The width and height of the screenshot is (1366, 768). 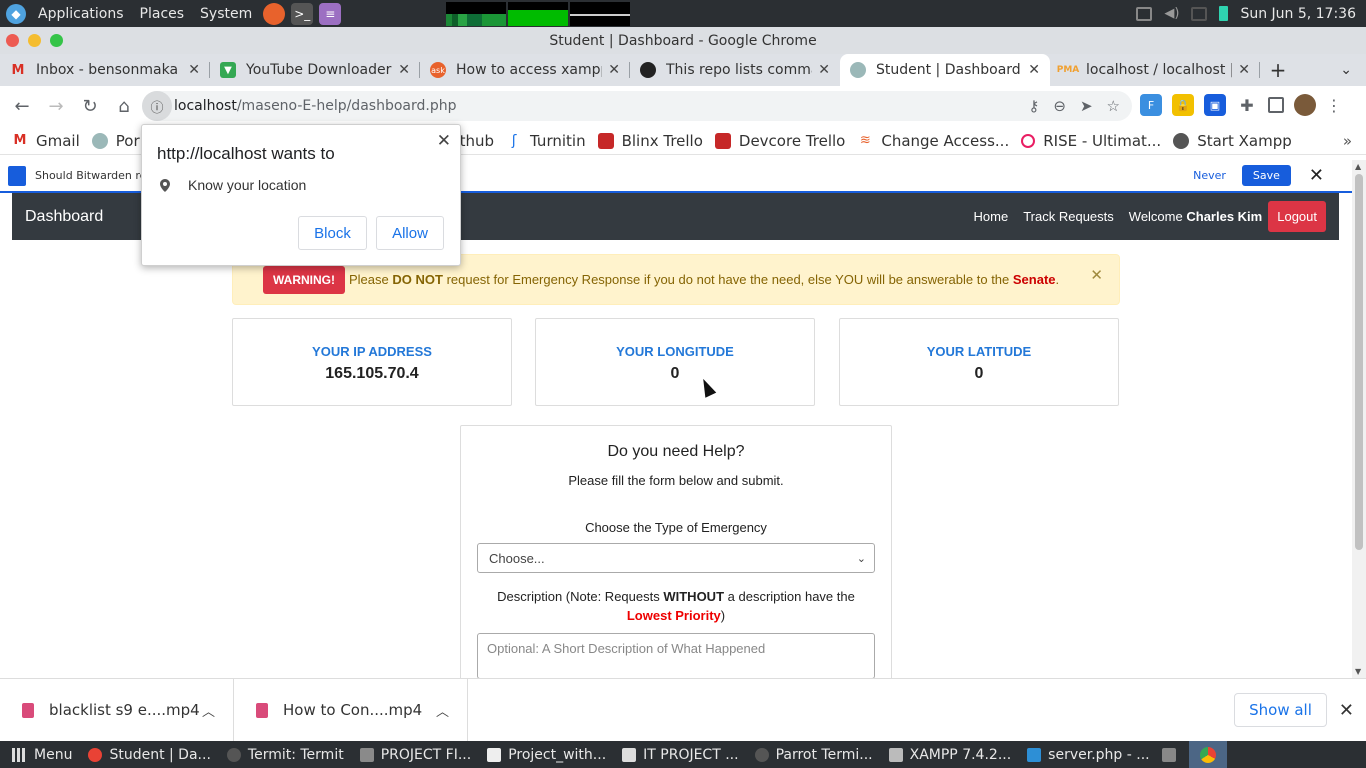 What do you see at coordinates (546, 141) in the screenshot?
I see `bookmark-turnitin: ʃ Turnitin` at bounding box center [546, 141].